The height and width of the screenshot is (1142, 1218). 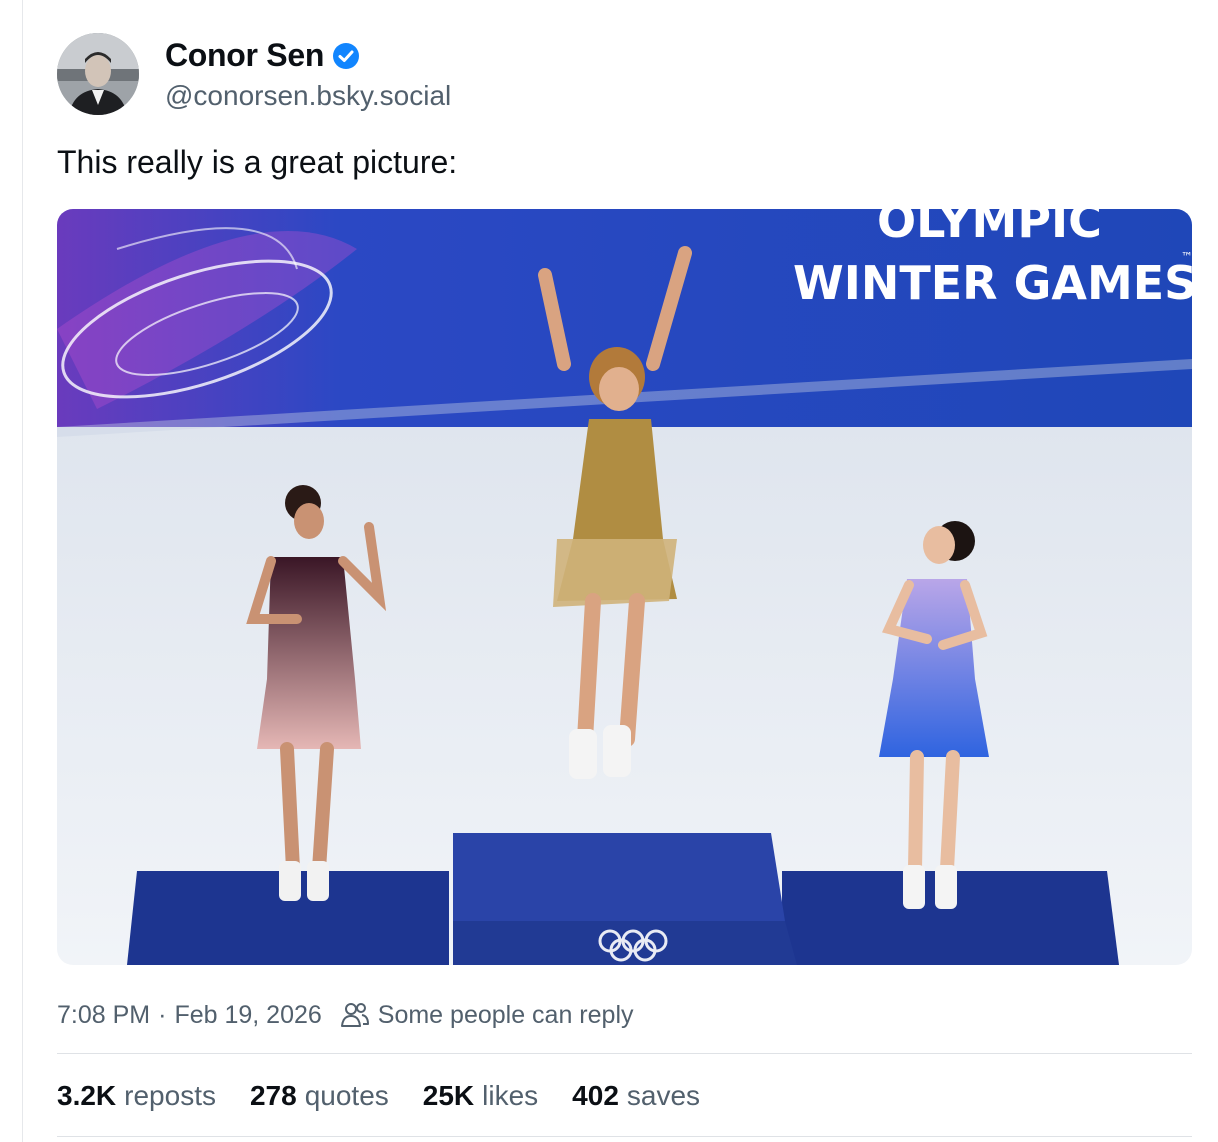 I want to click on reposts-count: 3.2K, so click(x=87, y=1095).